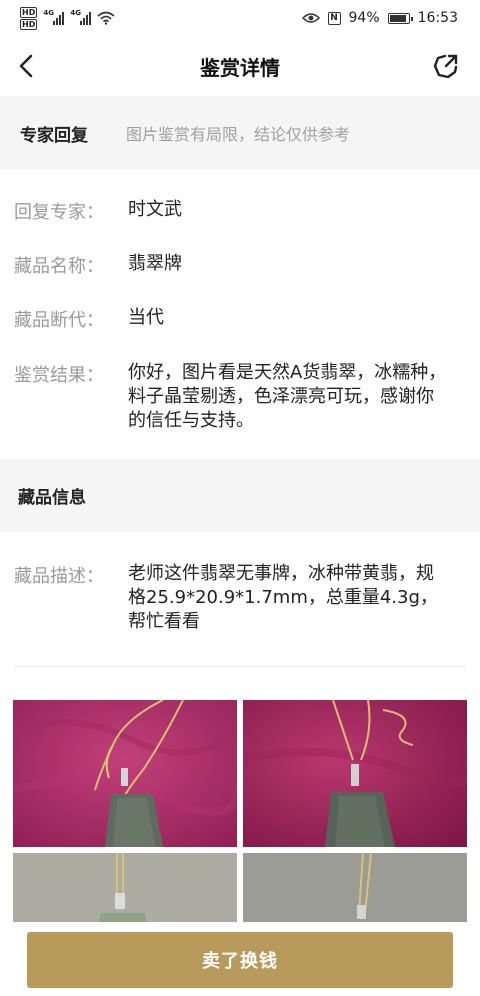  I want to click on hd-icon: HD HD, so click(29, 18).